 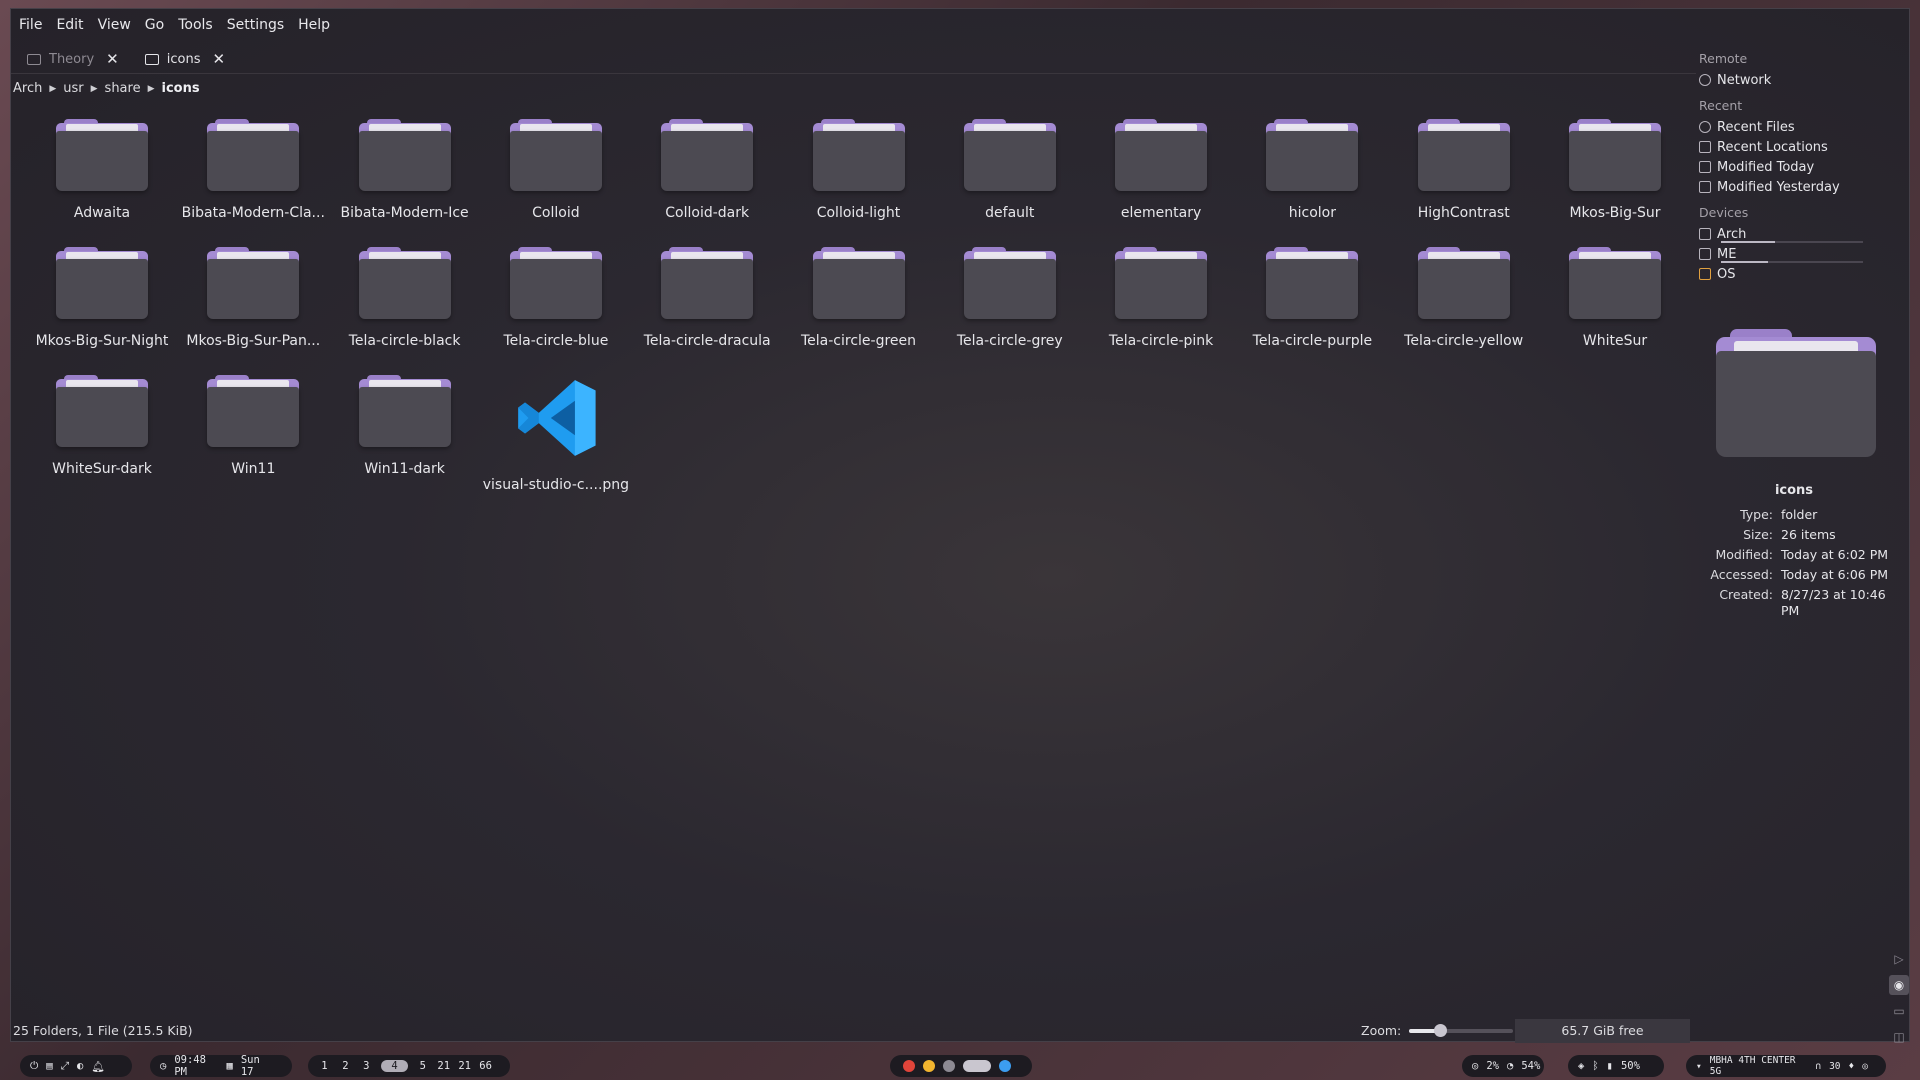 I want to click on folder-item: elementary, so click(x=1161, y=170).